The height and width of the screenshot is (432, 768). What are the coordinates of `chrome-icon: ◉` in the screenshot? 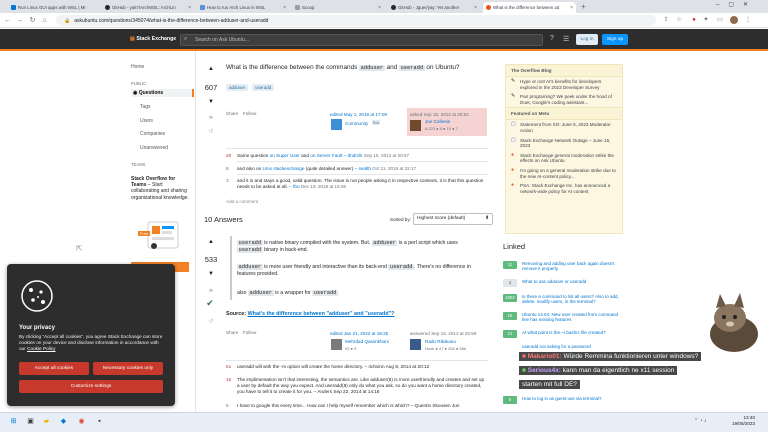 It's located at (81, 421).